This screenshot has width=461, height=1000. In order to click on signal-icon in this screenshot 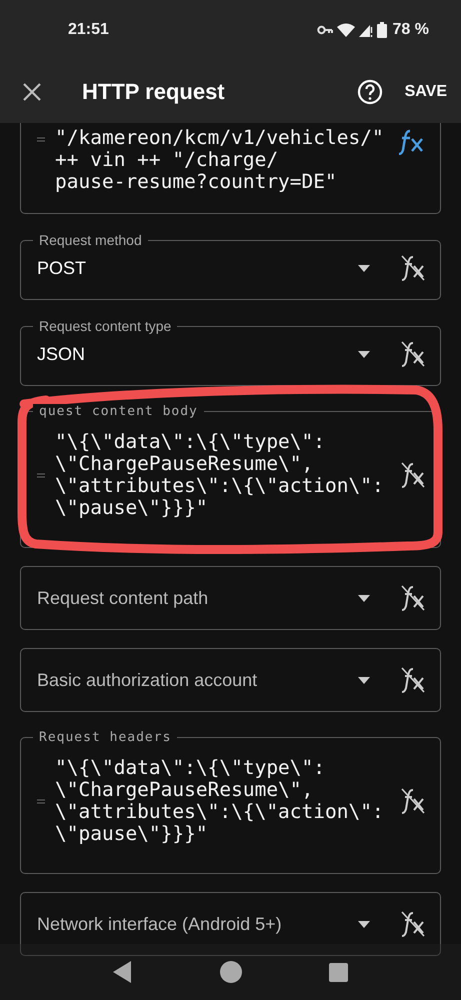, I will do `click(365, 30)`.